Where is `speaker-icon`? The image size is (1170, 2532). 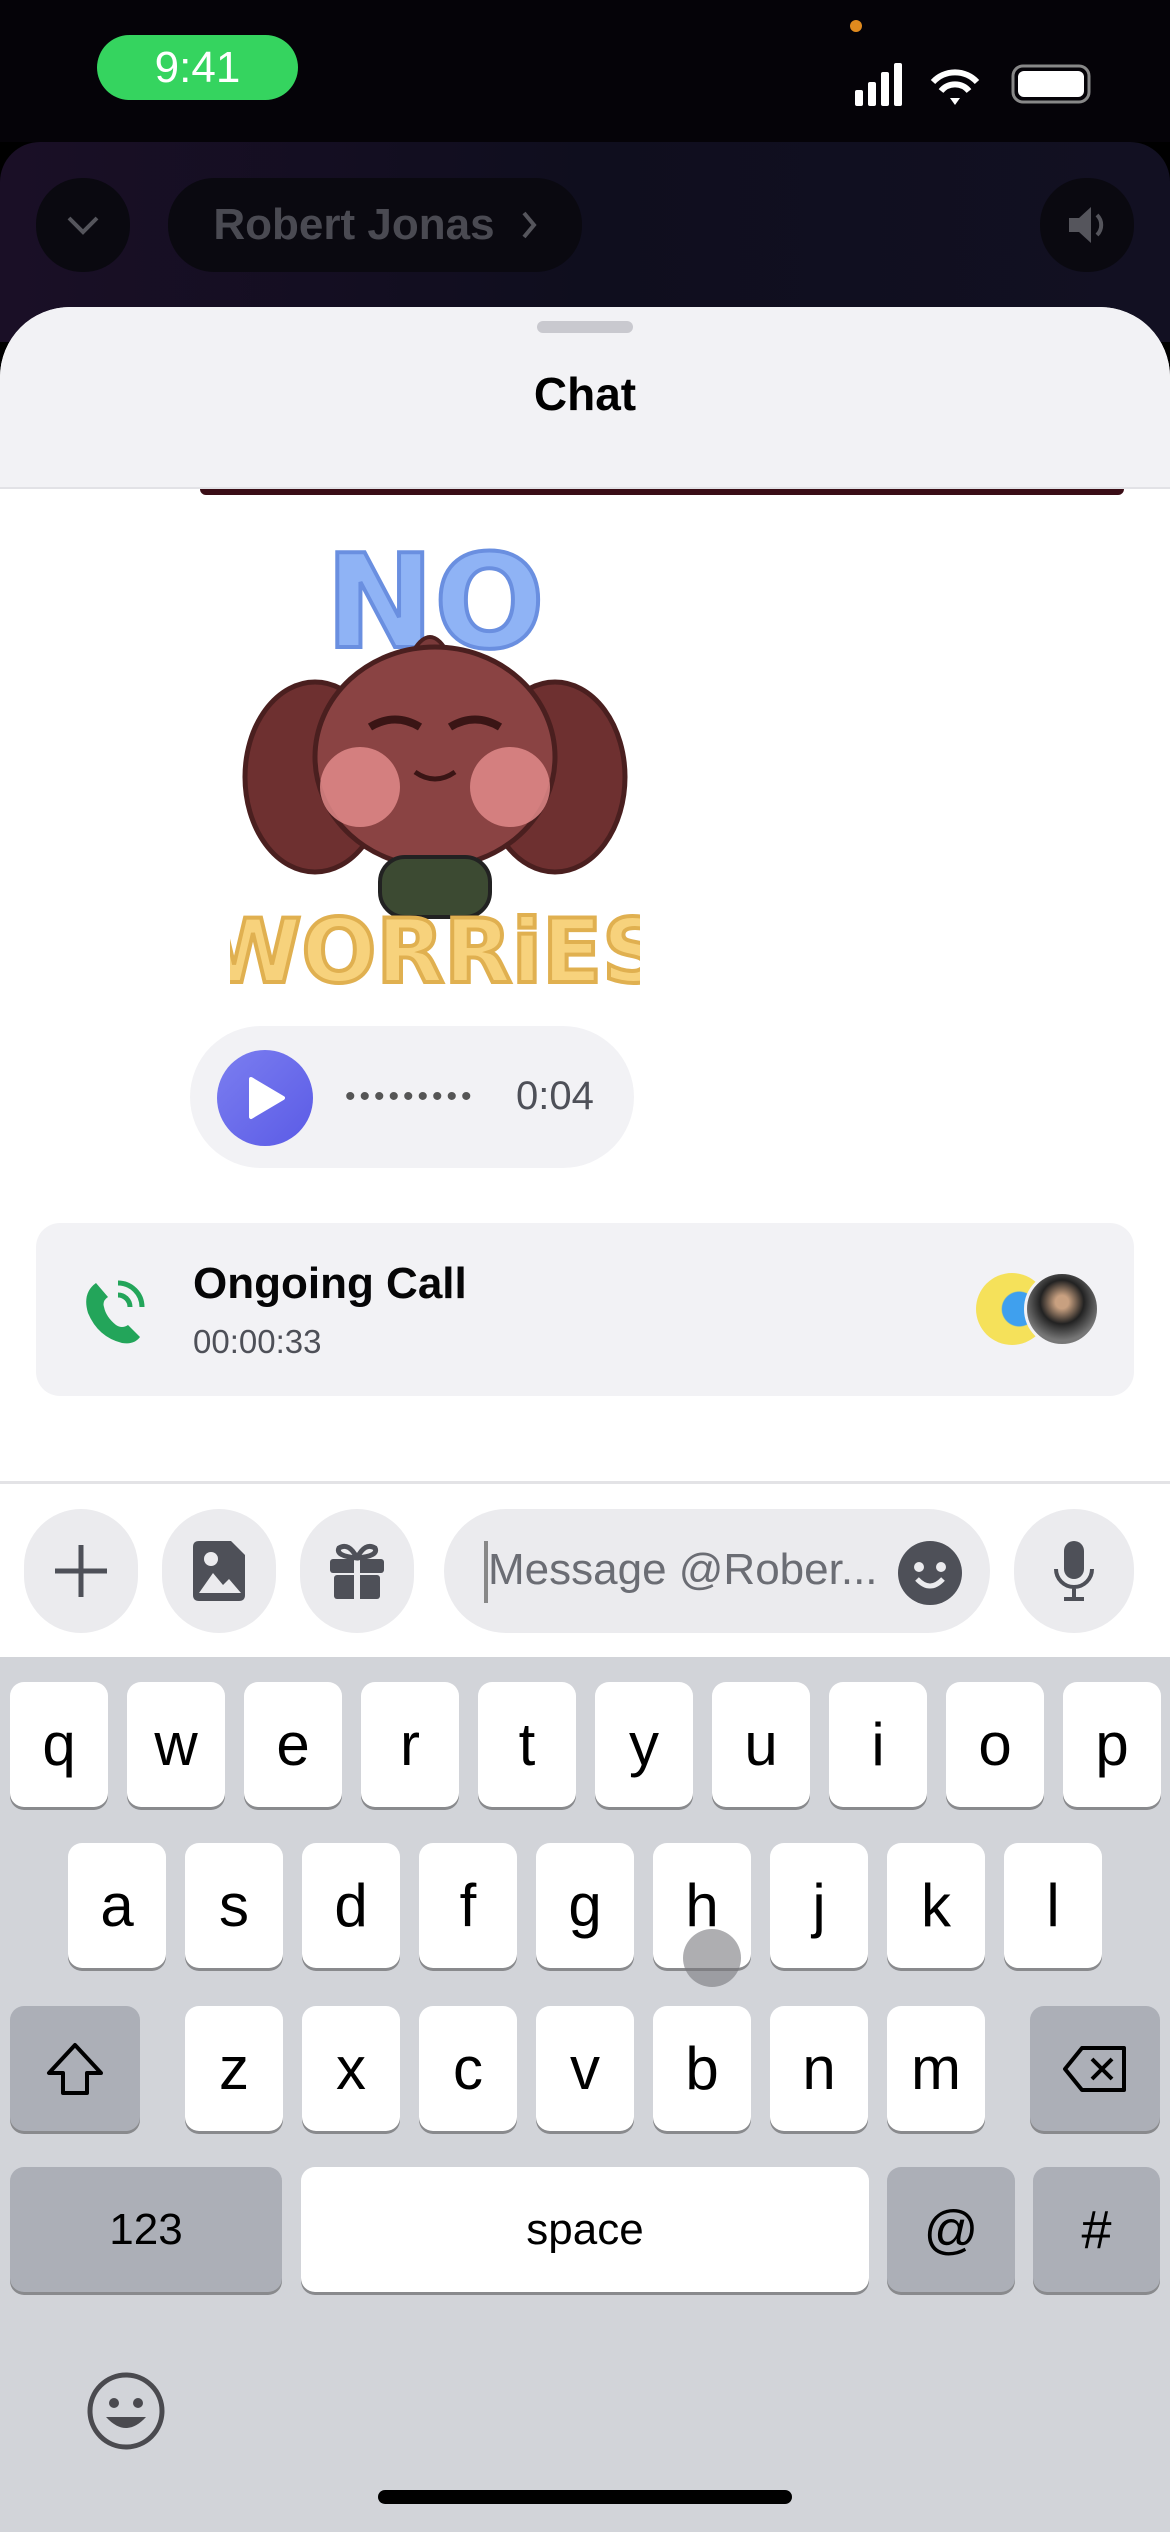 speaker-icon is located at coordinates (1086, 225).